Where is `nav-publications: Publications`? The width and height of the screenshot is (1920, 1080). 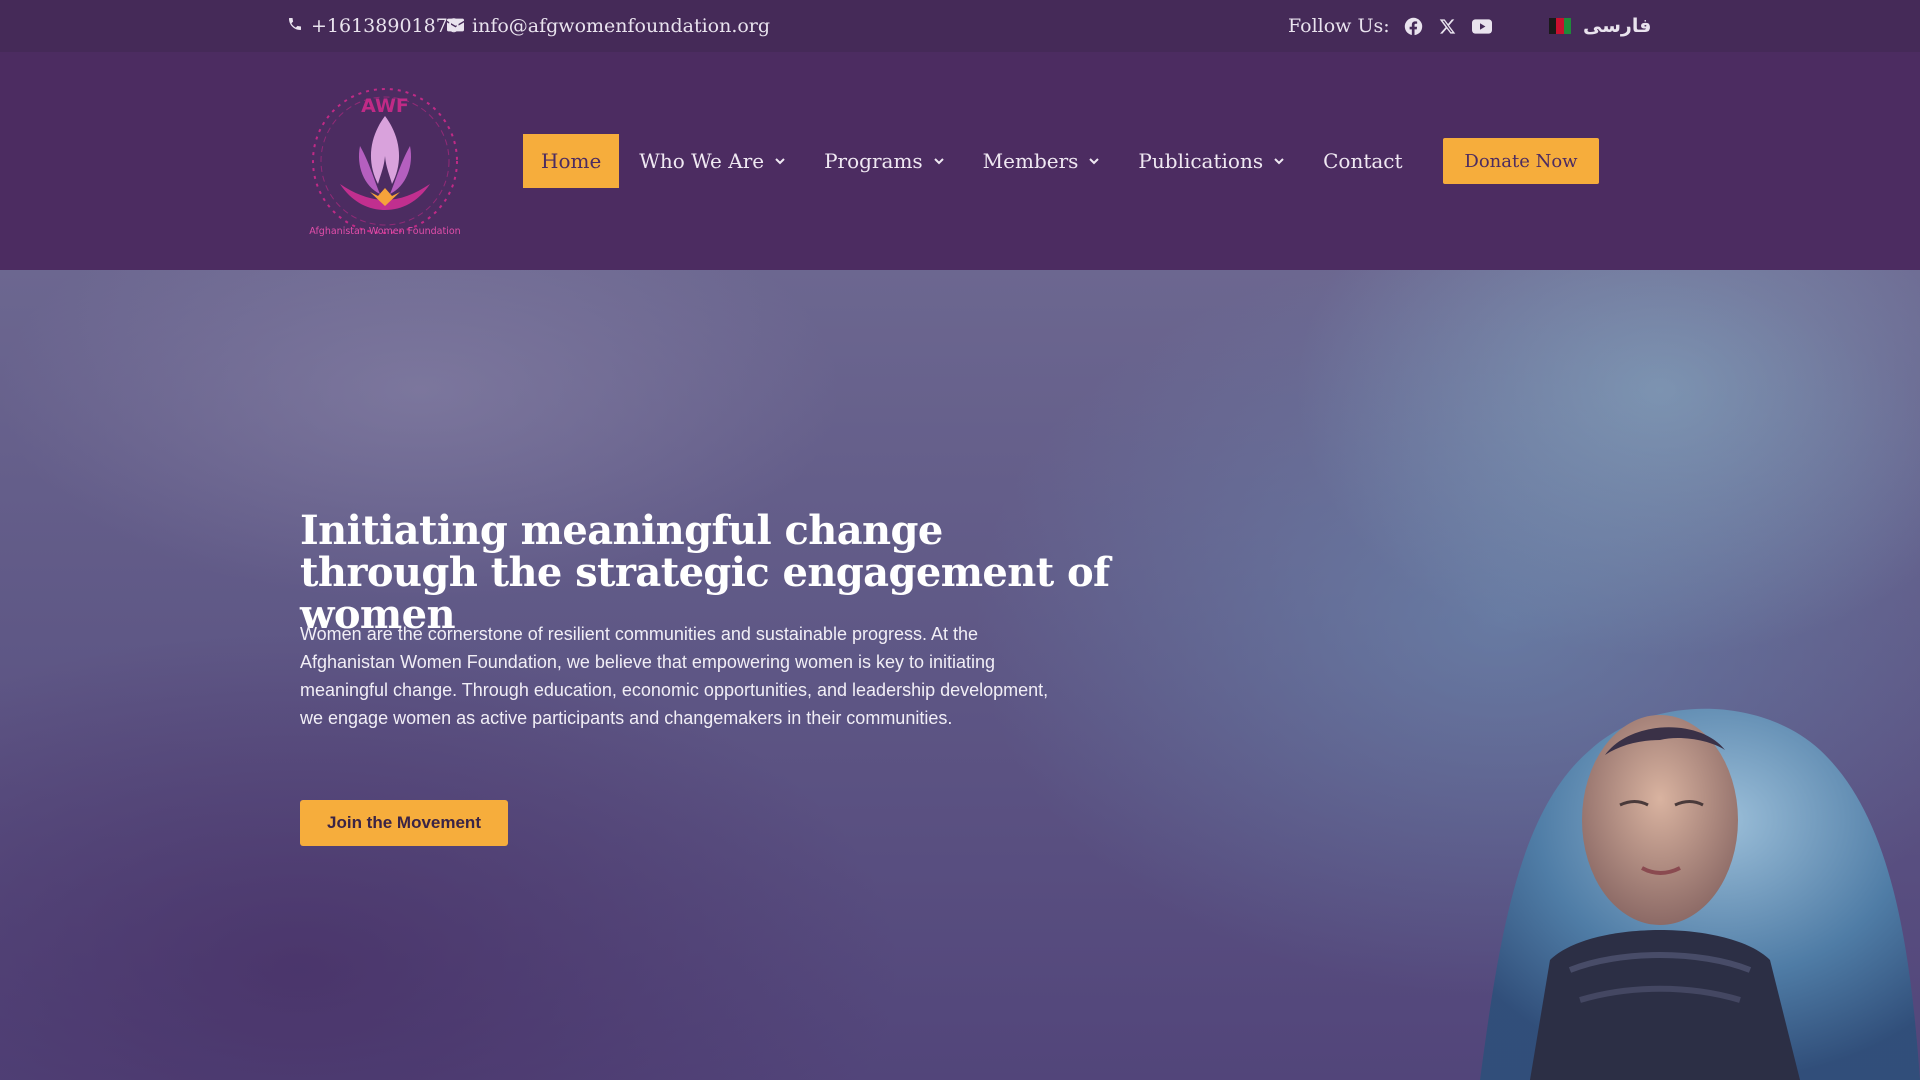
nav-publications: Publications is located at coordinates (1211, 161).